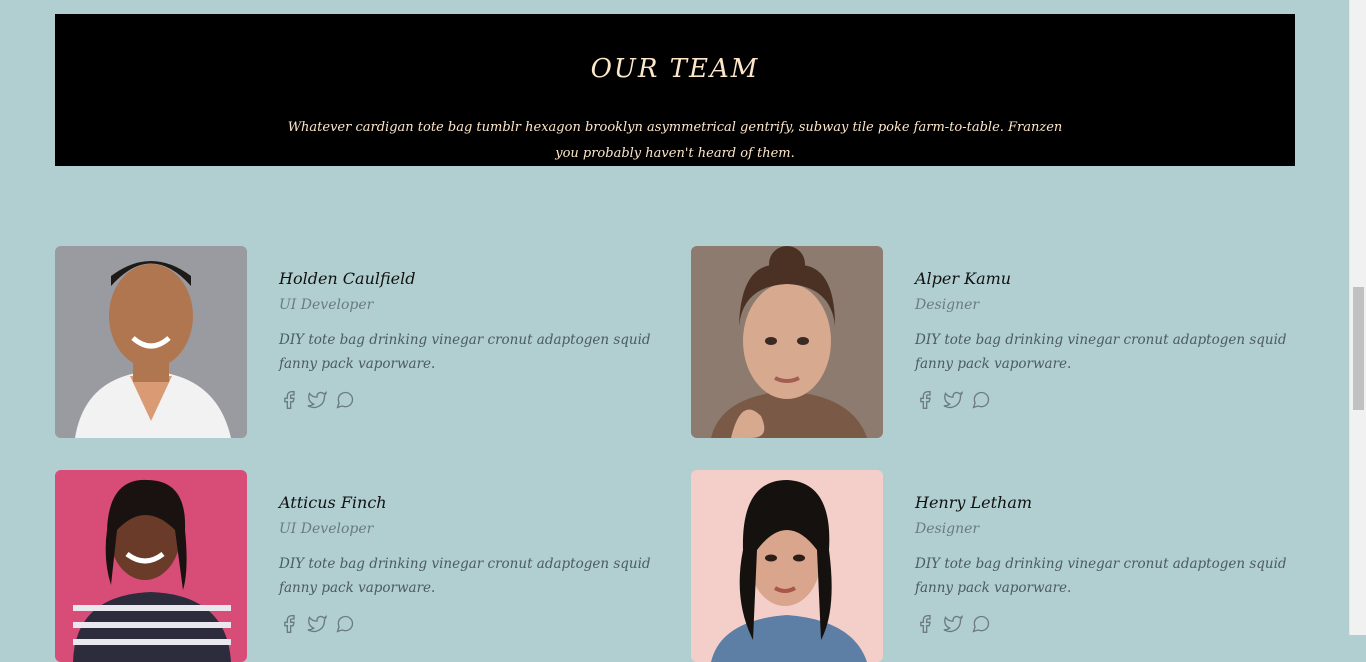 This screenshot has width=1366, height=662. I want to click on member-name: Atticus Finch, so click(333, 502).